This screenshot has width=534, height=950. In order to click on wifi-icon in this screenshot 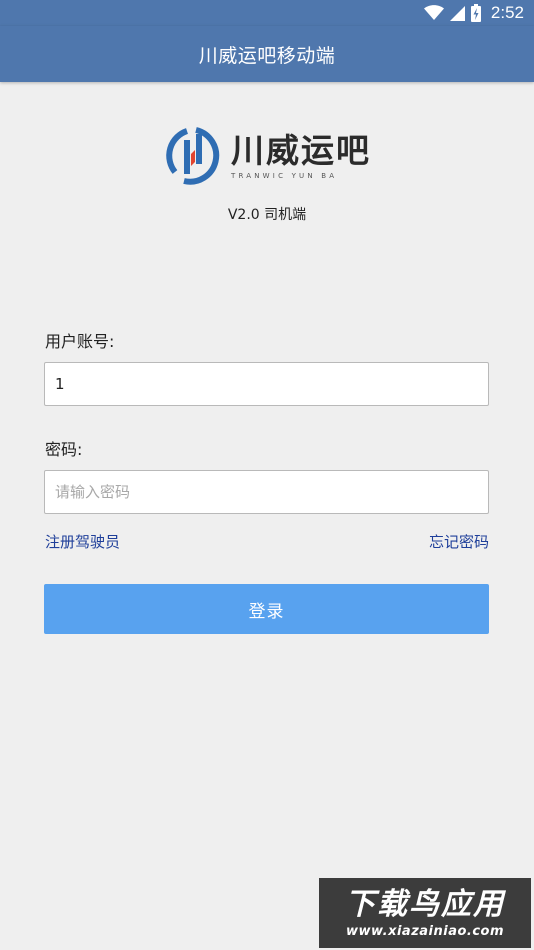, I will do `click(433, 12)`.